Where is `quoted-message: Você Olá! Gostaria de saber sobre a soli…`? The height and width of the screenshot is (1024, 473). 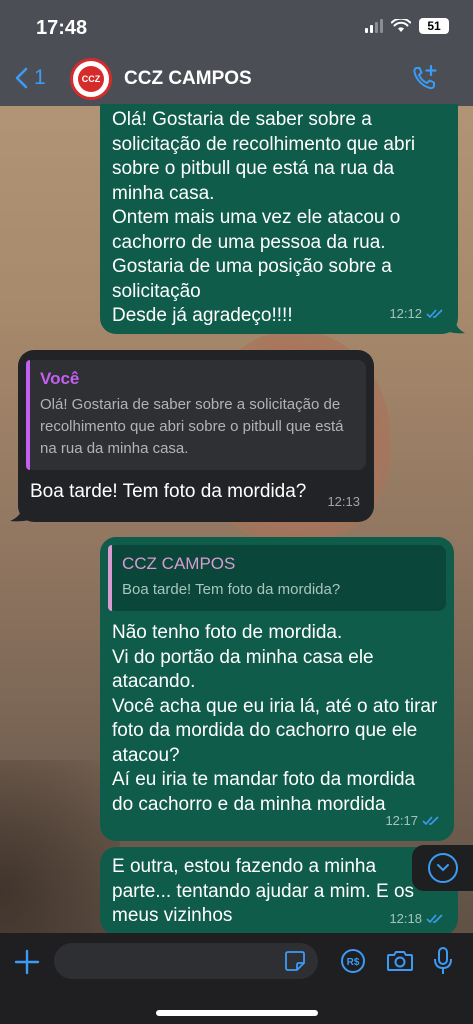 quoted-message: Você Olá! Gostaria de saber sobre a soli… is located at coordinates (196, 415).